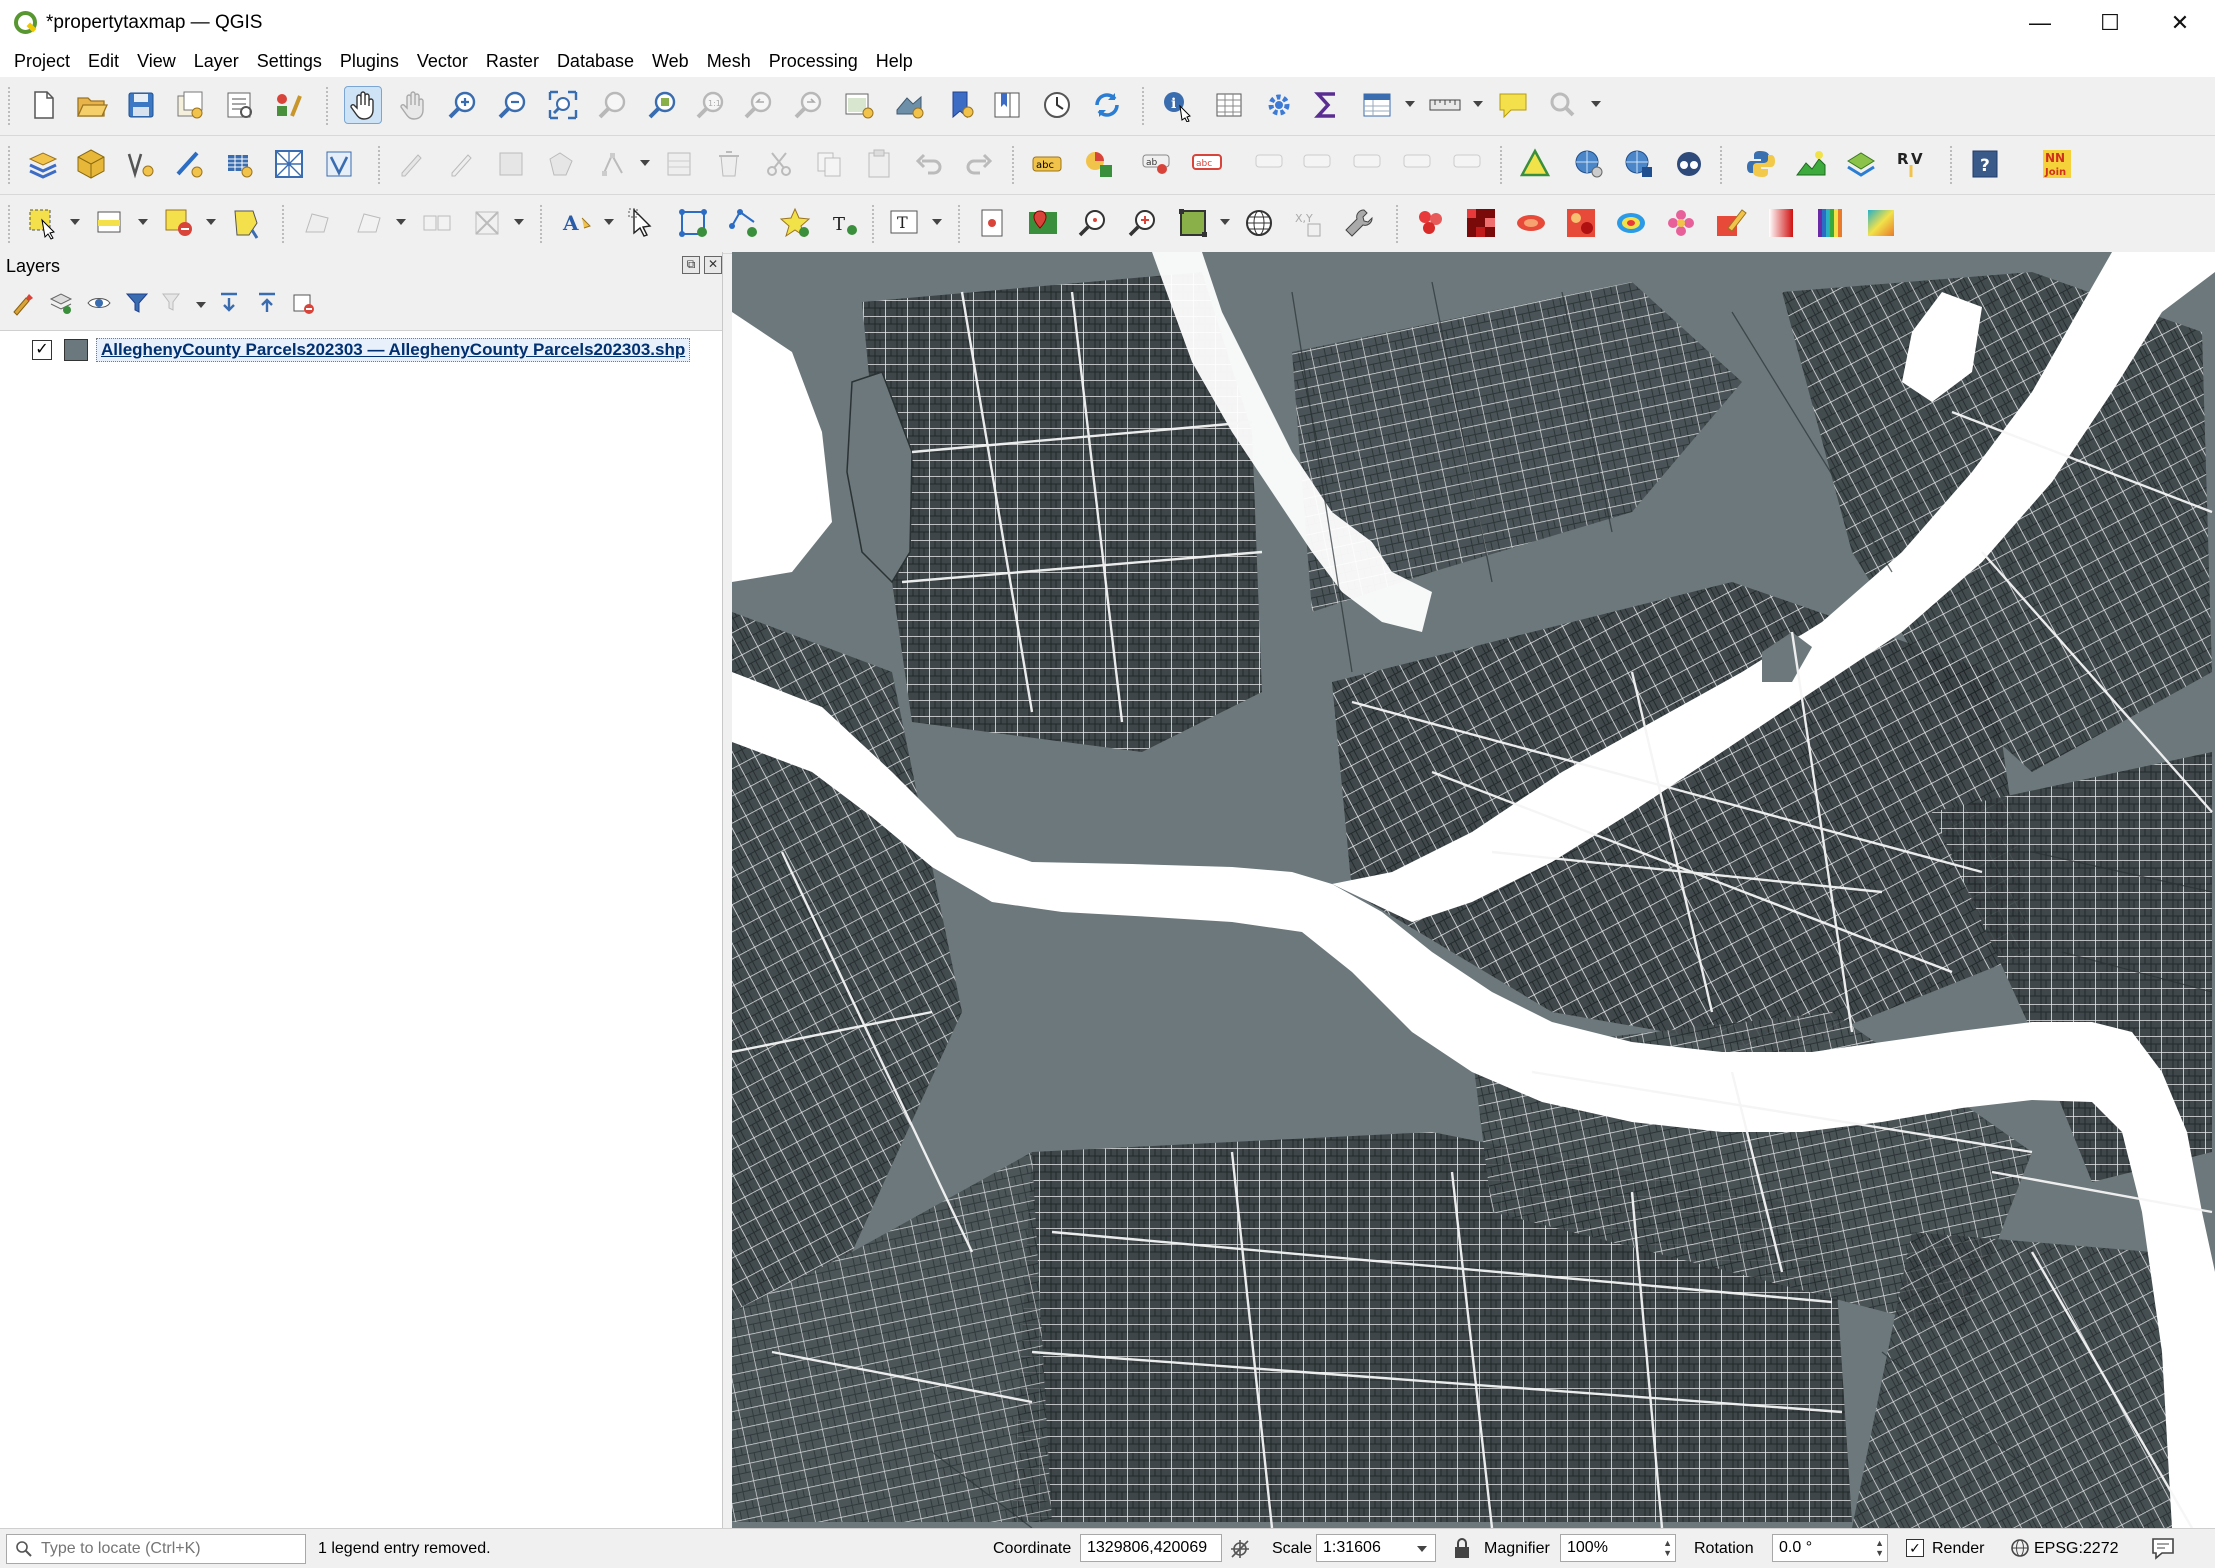  I want to click on menu-layer: Layer, so click(216, 61).